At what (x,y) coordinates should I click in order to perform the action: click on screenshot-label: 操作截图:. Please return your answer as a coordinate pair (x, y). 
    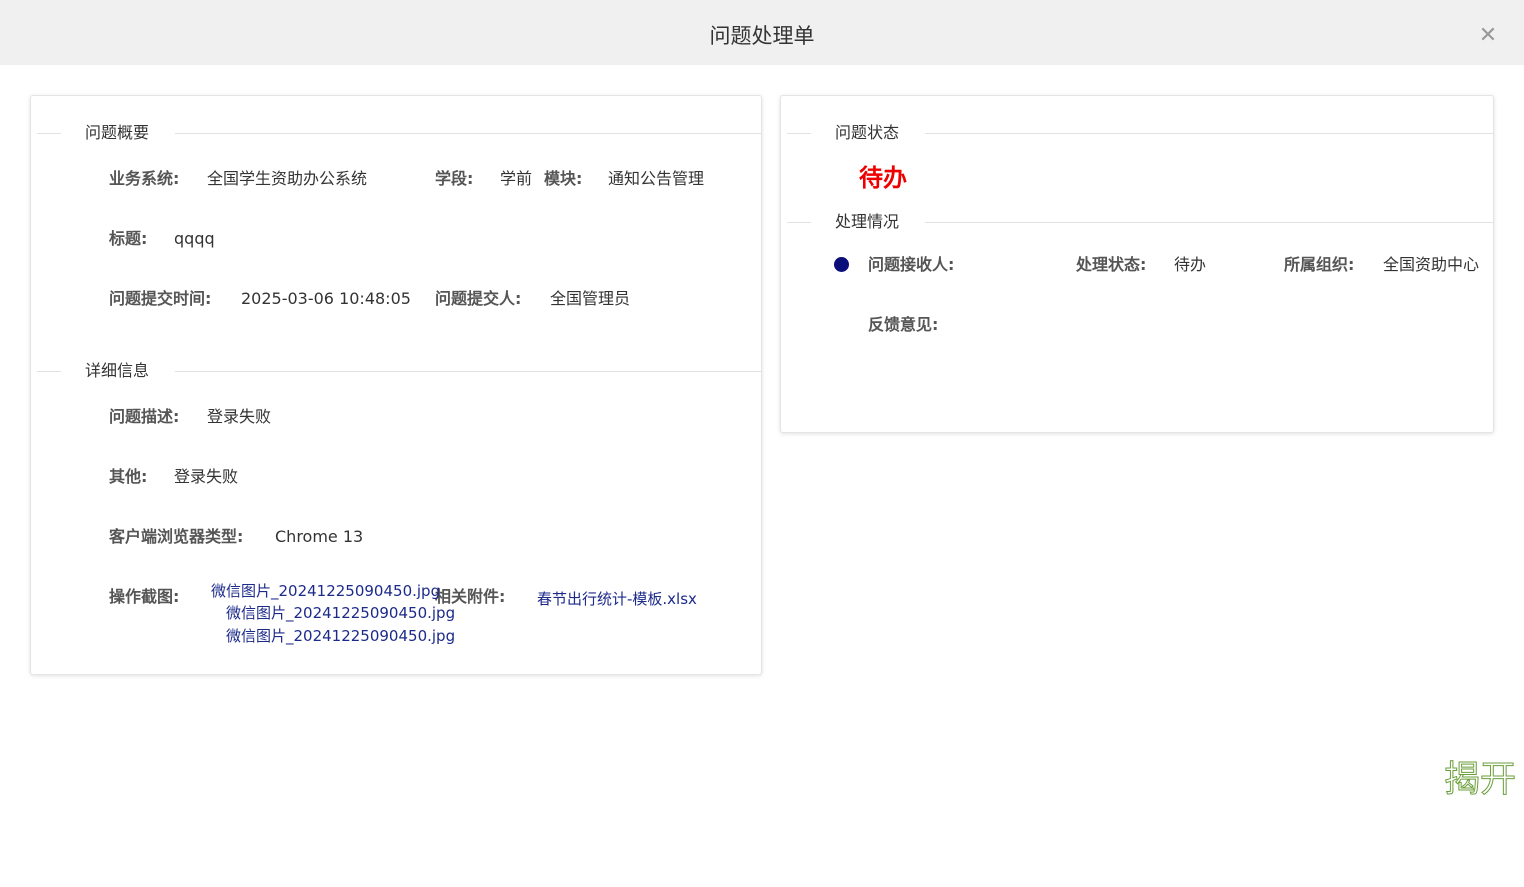
    Looking at the image, I should click on (144, 596).